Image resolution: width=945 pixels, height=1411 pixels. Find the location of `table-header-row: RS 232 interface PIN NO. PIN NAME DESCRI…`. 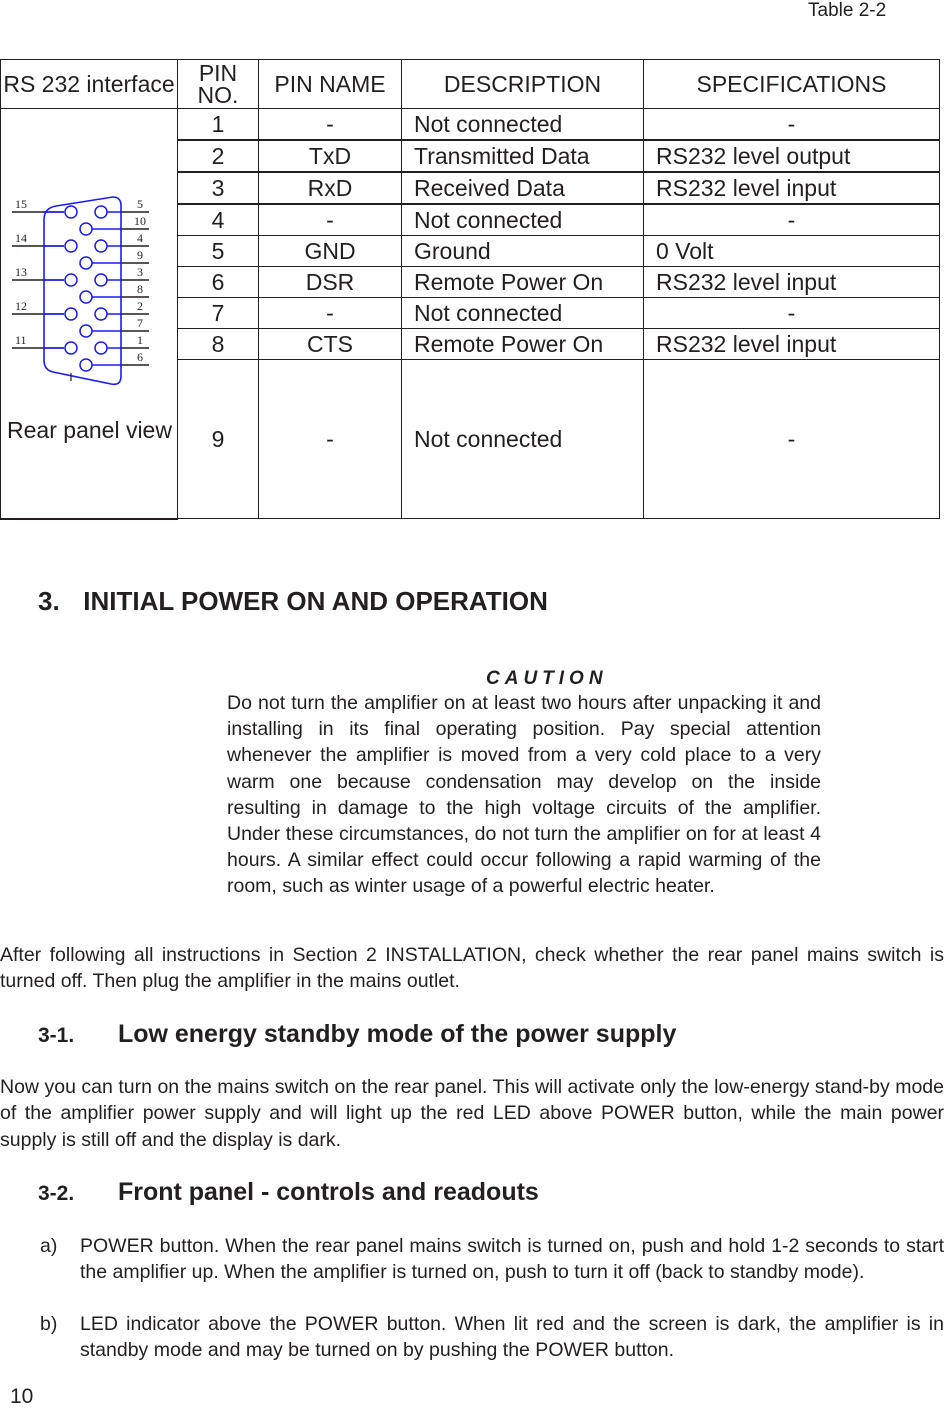

table-header-row: RS 232 interface PIN NO. PIN NAME DESCRI… is located at coordinates (470, 84).